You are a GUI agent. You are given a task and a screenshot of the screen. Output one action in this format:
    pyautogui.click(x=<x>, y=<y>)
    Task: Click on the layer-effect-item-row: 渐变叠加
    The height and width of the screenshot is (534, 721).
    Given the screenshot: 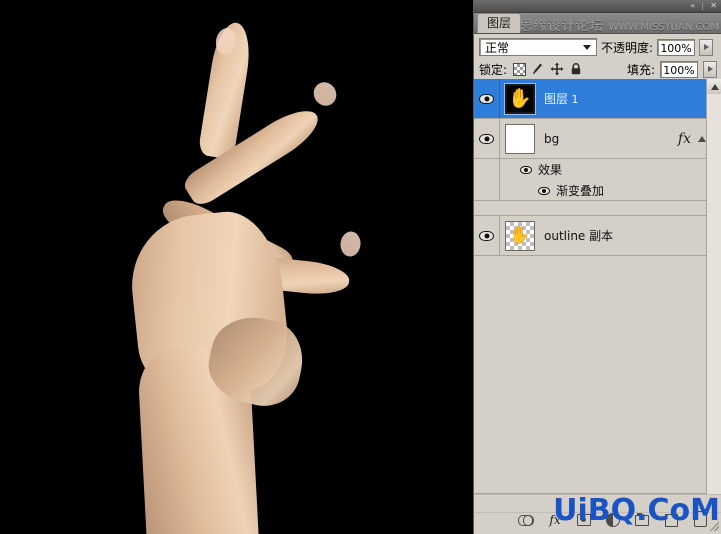 What is the action you would take?
    pyautogui.click(x=597, y=190)
    